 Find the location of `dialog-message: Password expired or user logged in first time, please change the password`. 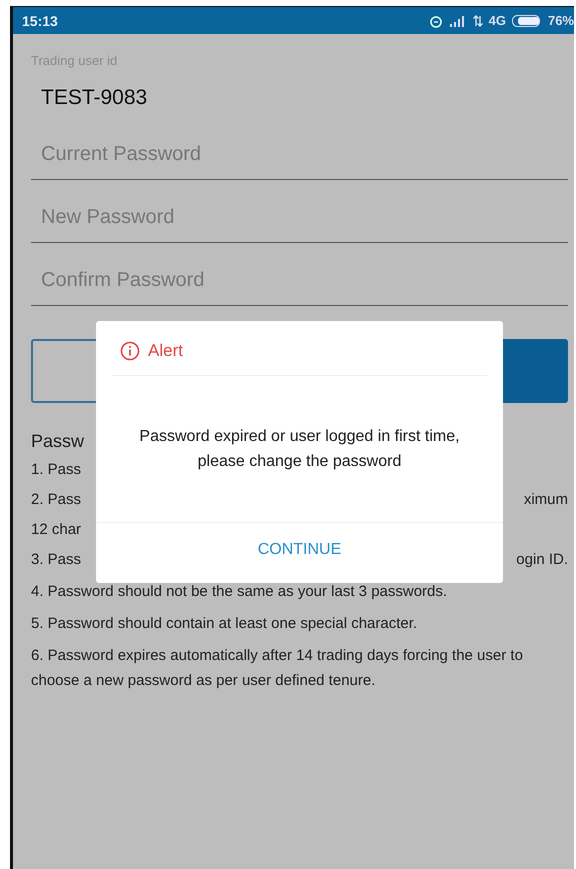

dialog-message: Password expired or user logged in first time, please change the password is located at coordinates (299, 449).